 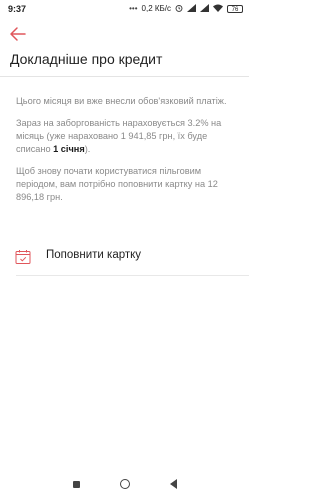 I want to click on charge-date: 1 січня, so click(x=69, y=149).